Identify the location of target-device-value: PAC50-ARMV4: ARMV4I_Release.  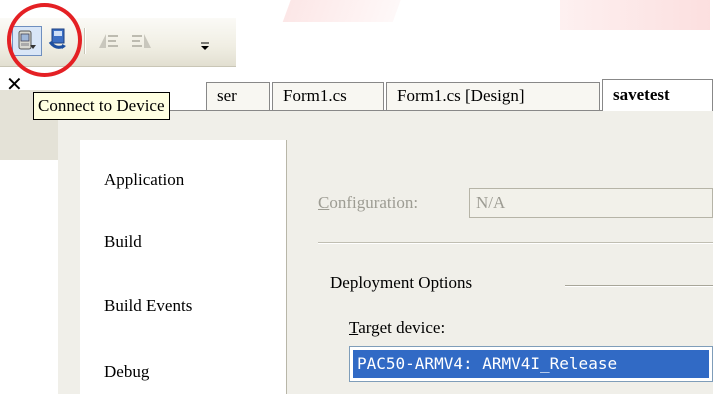
(531, 364).